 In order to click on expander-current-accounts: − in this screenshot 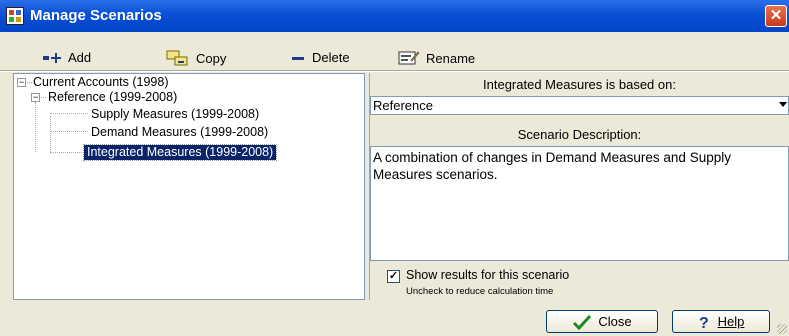, I will do `click(21, 82)`.